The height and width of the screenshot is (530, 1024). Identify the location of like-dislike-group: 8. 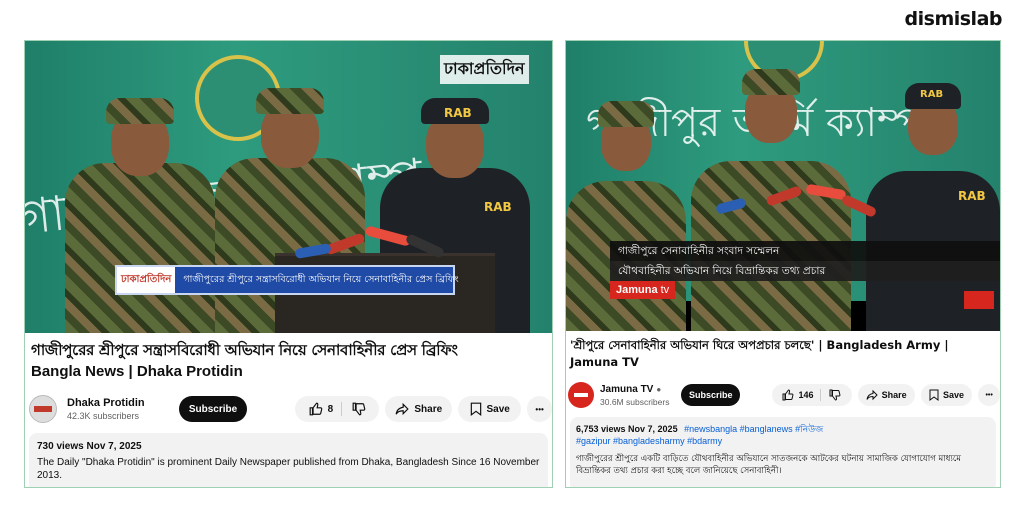
(337, 409).